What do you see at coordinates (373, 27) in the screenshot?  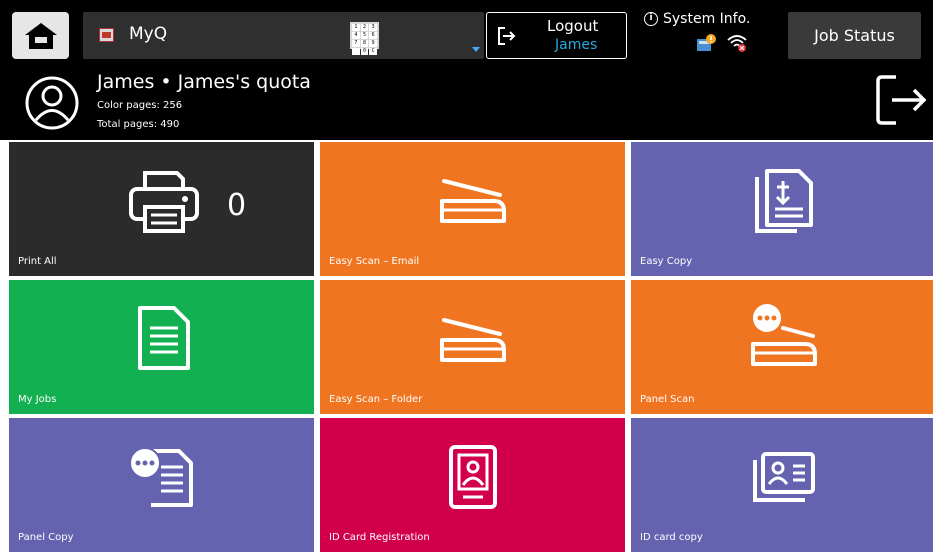 I see `keypad-key: 3` at bounding box center [373, 27].